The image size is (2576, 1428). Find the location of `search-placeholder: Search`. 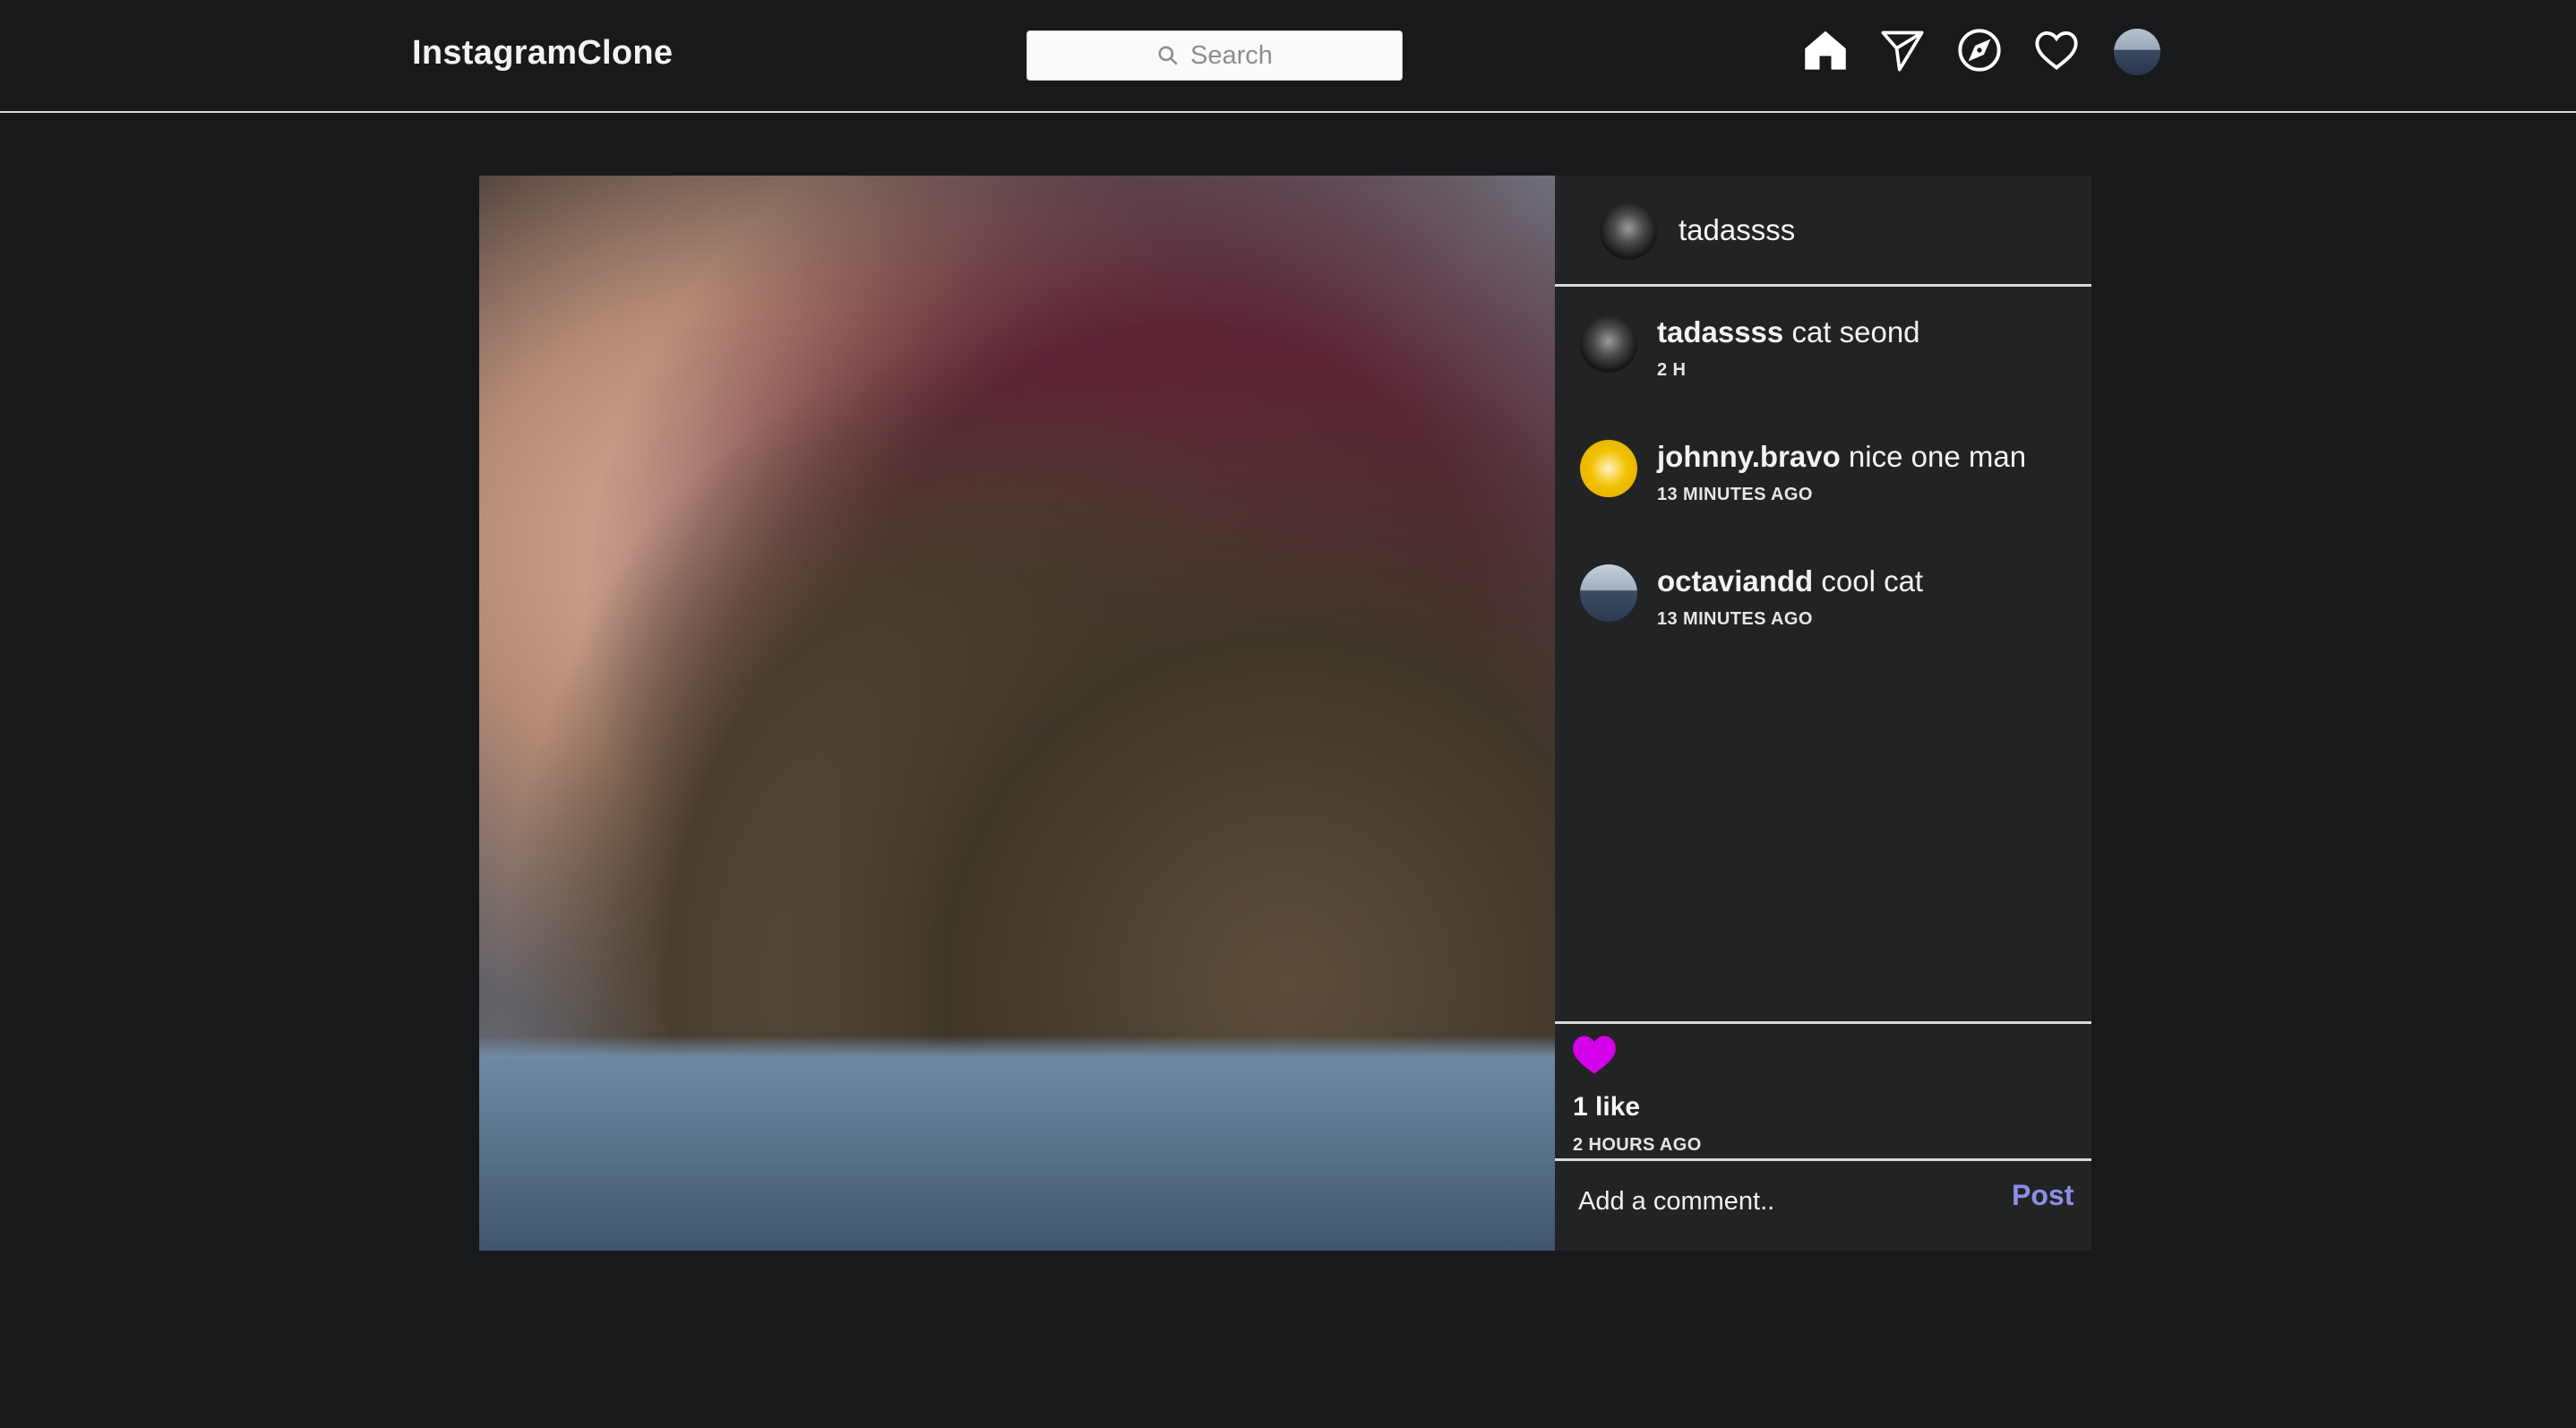

search-placeholder: Search is located at coordinates (1231, 55).